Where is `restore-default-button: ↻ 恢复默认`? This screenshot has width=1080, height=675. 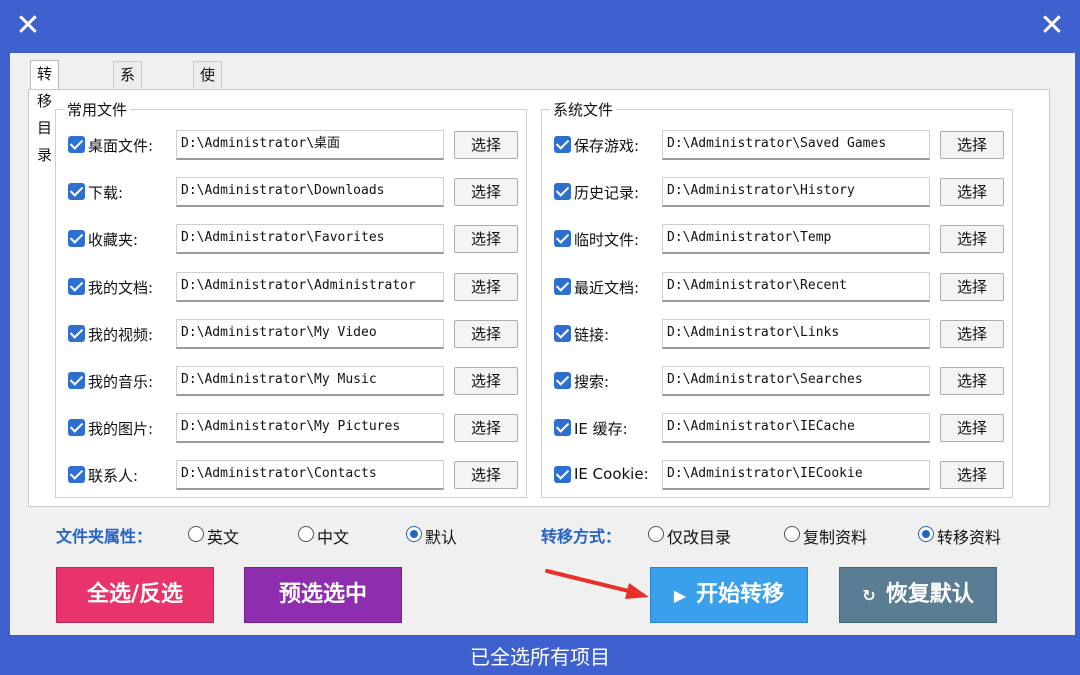
restore-default-button: ↻ 恢复默认 is located at coordinates (918, 595).